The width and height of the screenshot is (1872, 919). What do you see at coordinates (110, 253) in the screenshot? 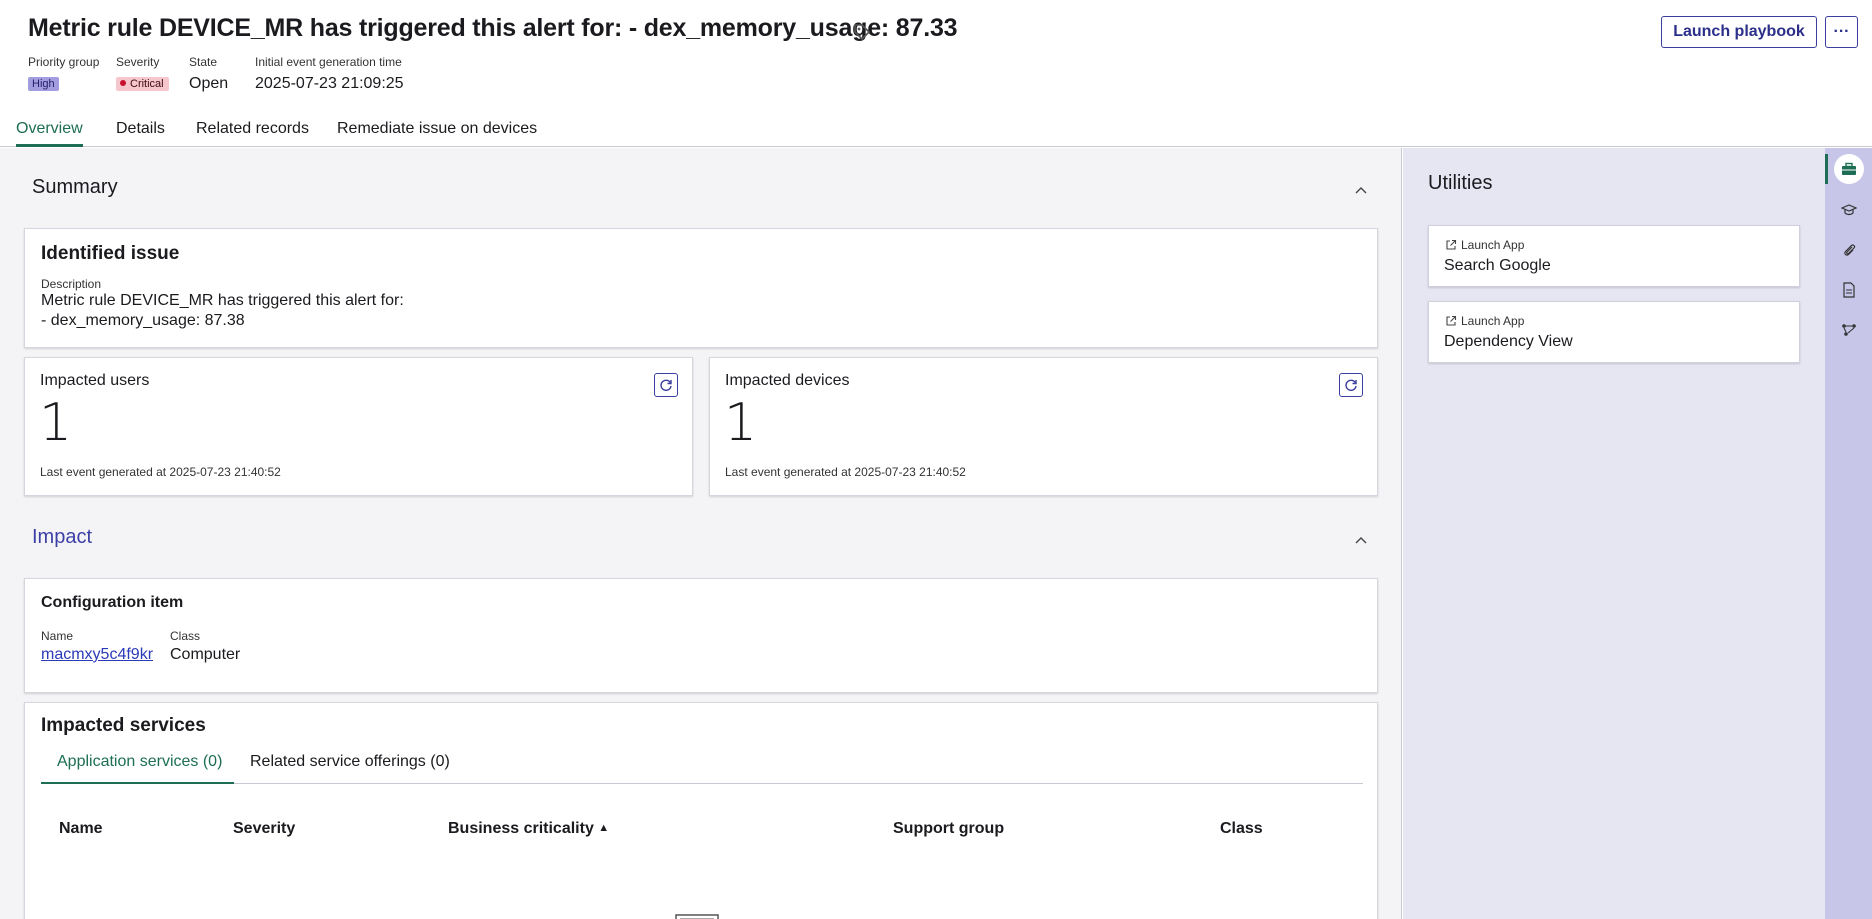
I see `identified-issue-title: Identified issue` at bounding box center [110, 253].